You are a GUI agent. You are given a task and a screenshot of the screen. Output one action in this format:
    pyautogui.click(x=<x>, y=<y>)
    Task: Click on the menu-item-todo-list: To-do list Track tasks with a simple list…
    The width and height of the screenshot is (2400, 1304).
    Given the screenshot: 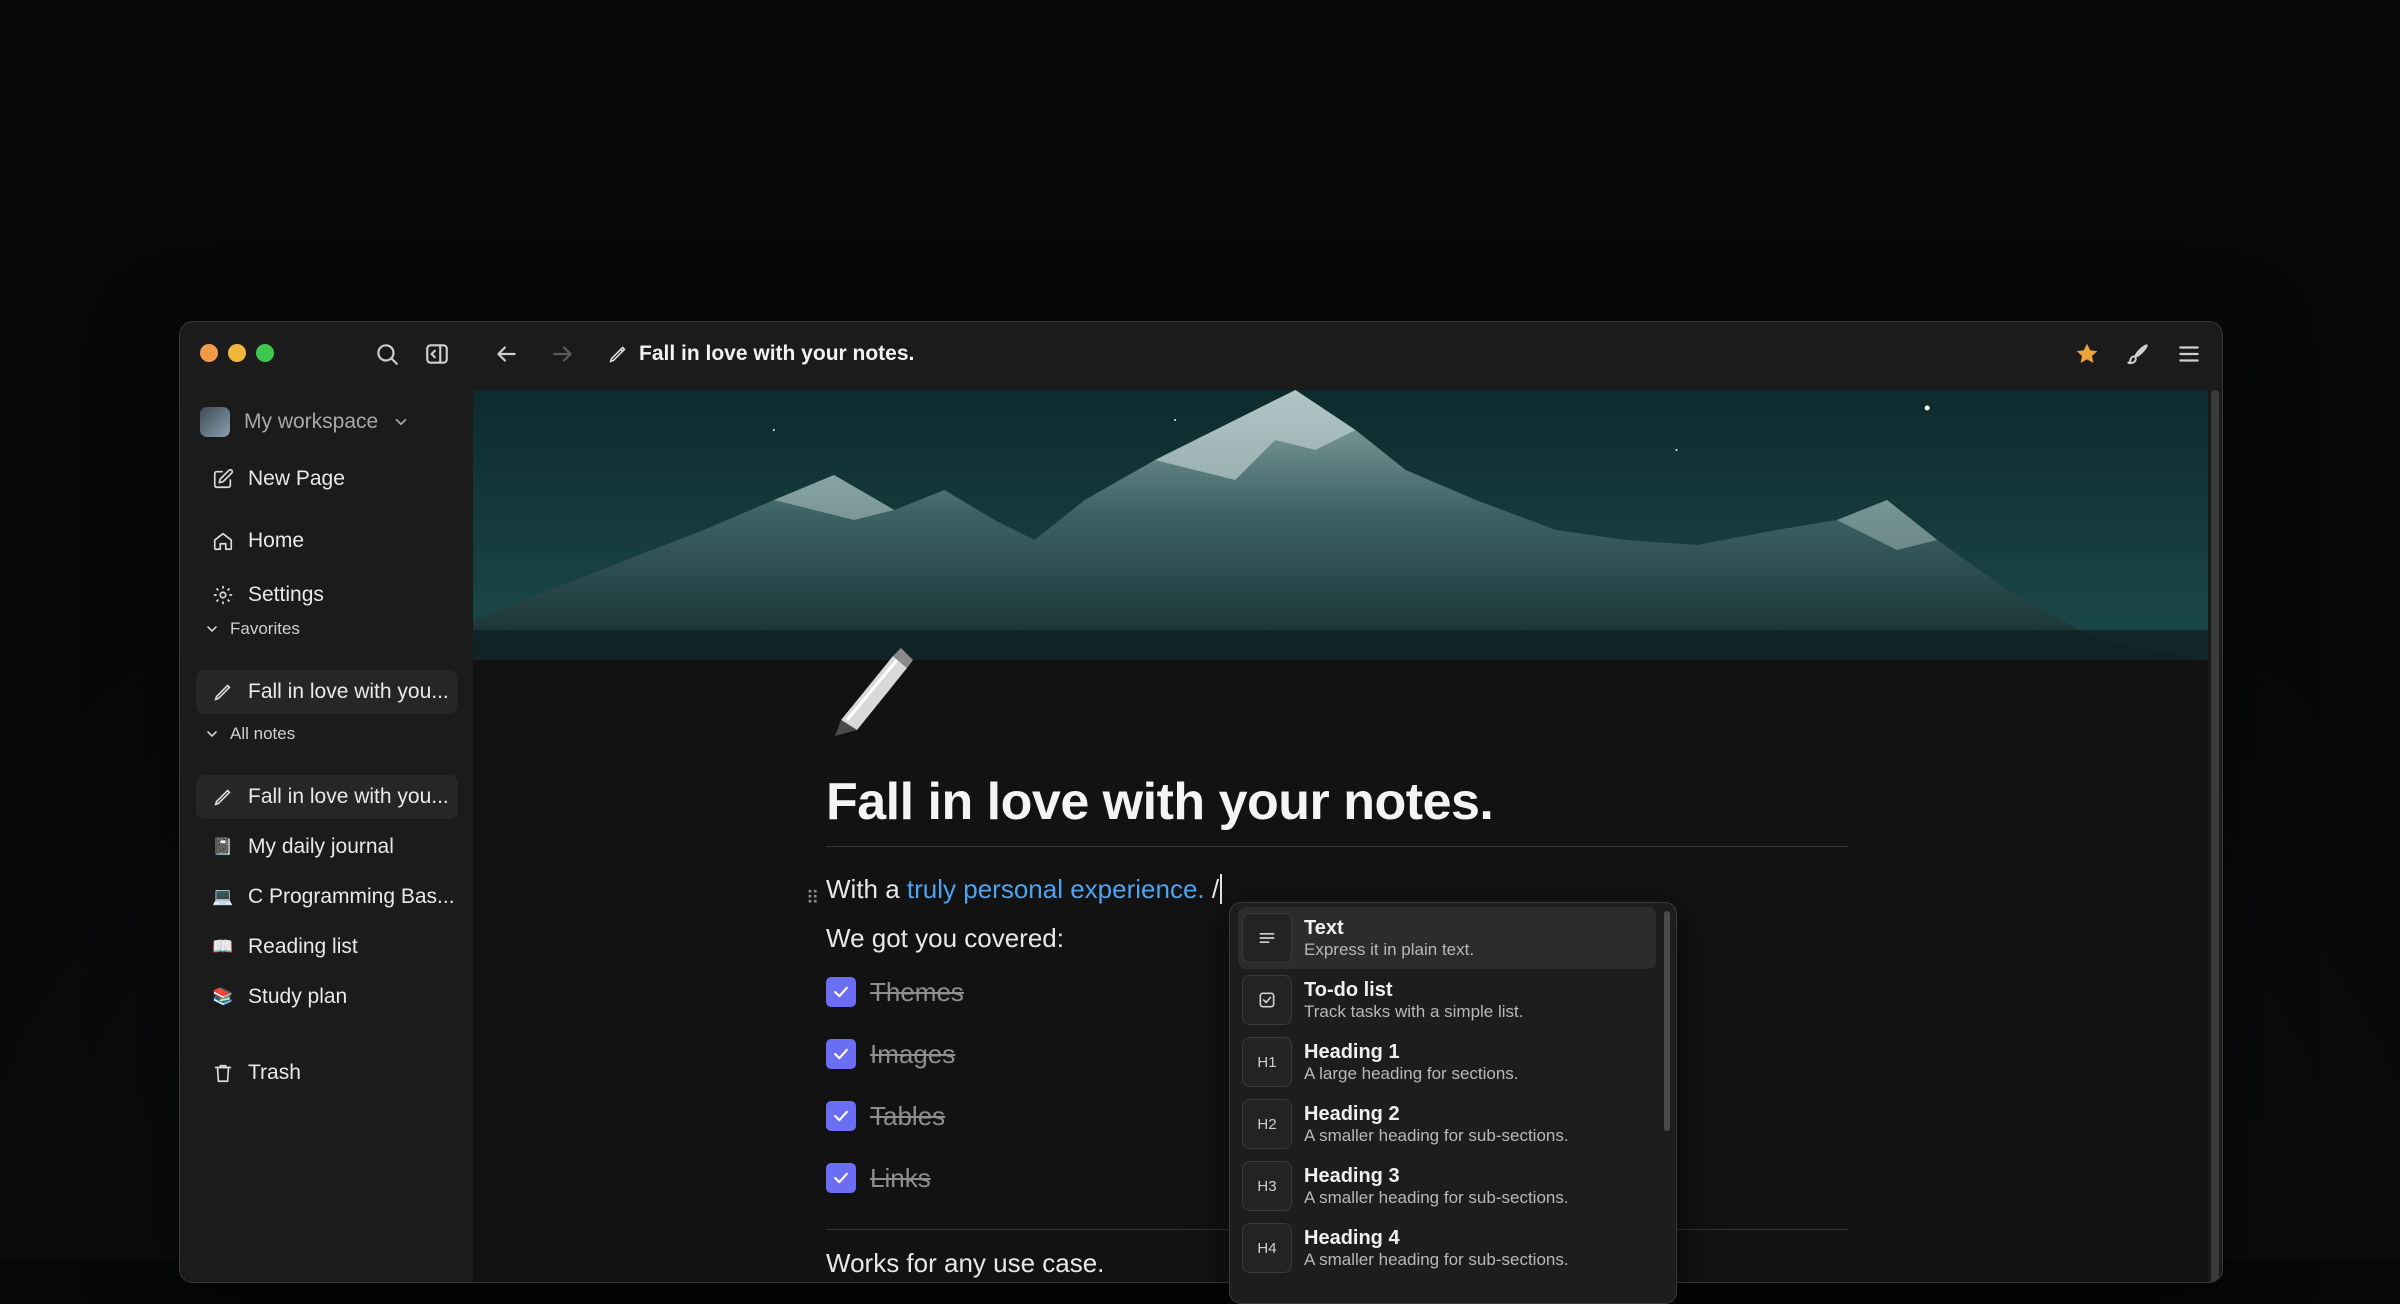 What is the action you would take?
    pyautogui.click(x=1447, y=1000)
    